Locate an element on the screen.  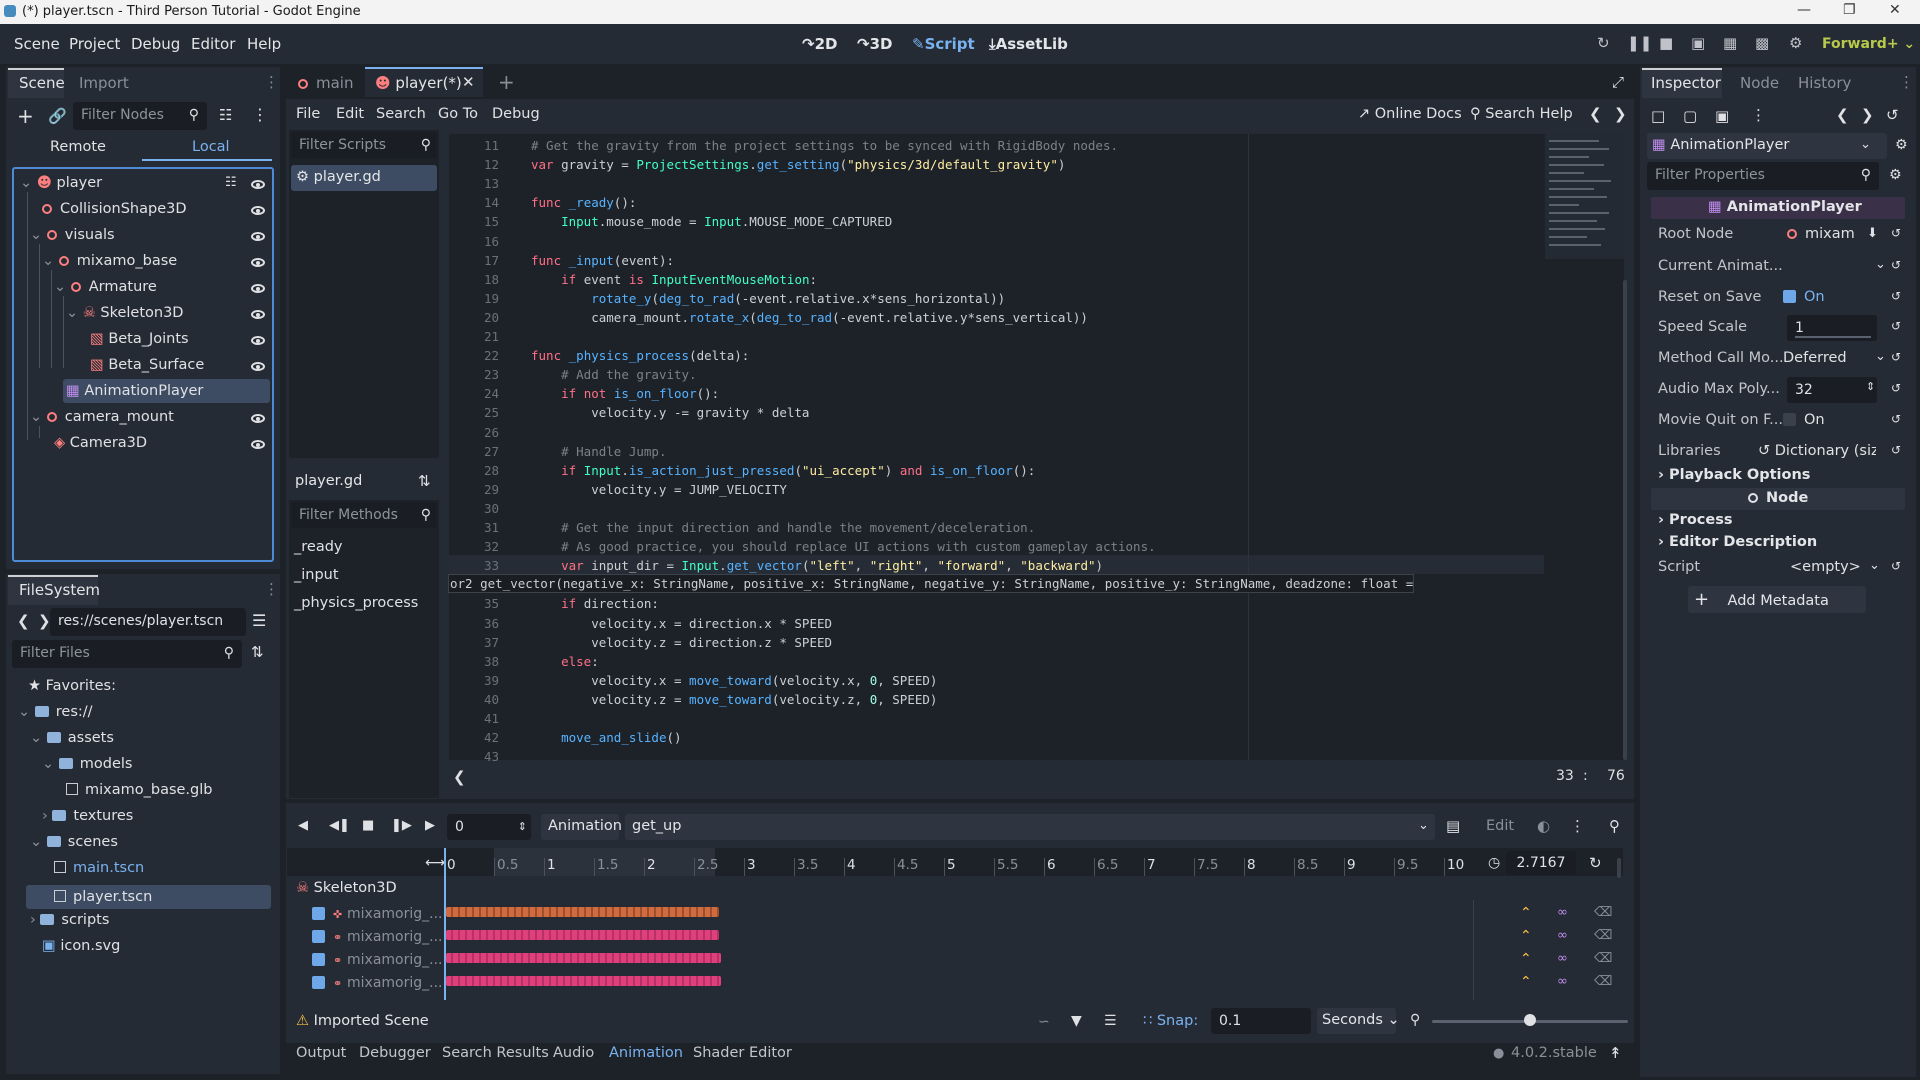
prop-script-value: <empty> is located at coordinates (1825, 567).